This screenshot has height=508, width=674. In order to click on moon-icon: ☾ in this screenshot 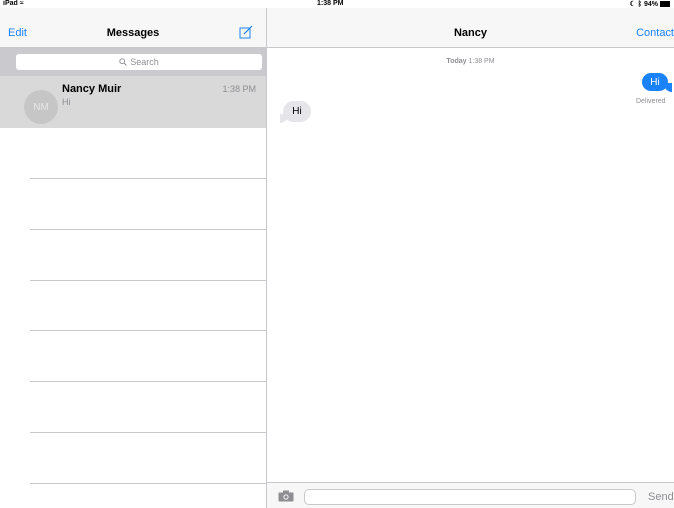, I will do `click(632, 4)`.